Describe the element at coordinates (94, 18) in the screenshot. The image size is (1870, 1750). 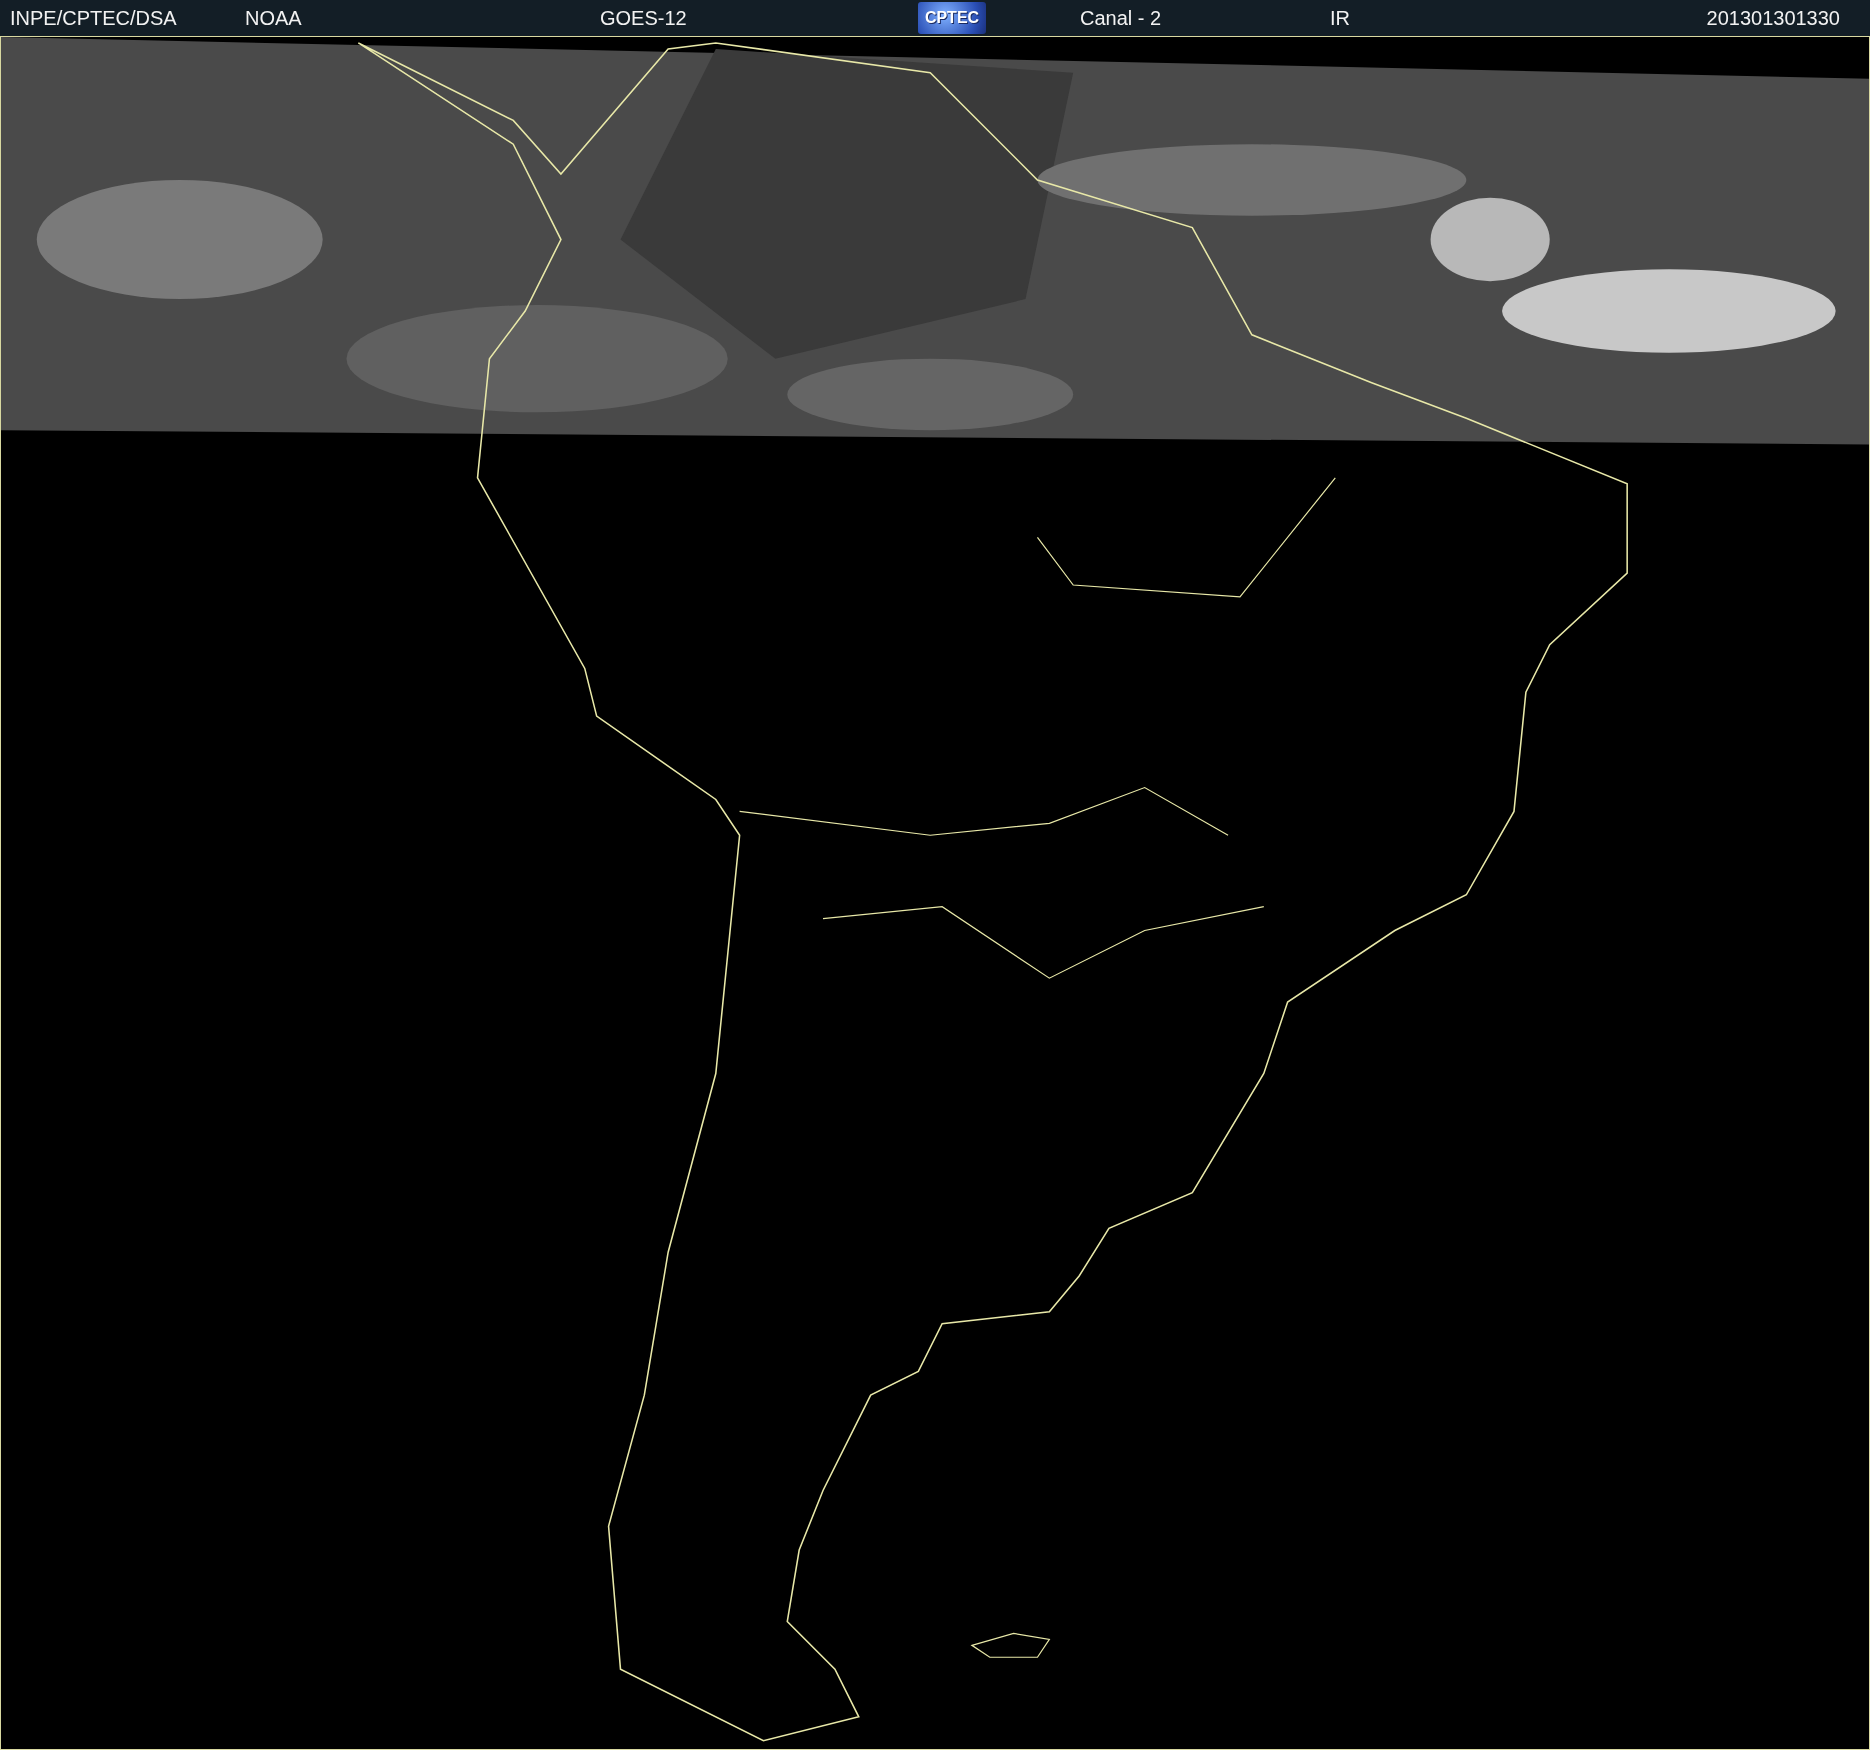
I see `header-label: INPE/CPTEC/DSA` at that location.